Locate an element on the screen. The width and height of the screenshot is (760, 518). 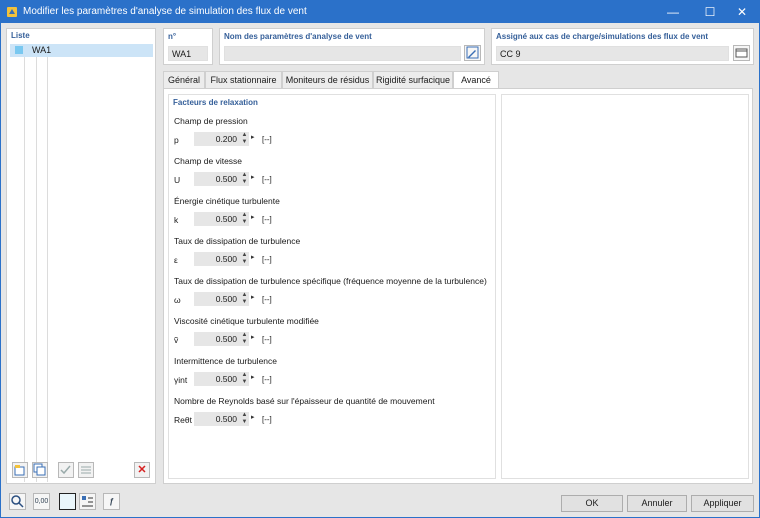
param-velocity: Champ de vitesse U 0.500 ▲ ▼ ▸ [--] is located at coordinates (334, 173).